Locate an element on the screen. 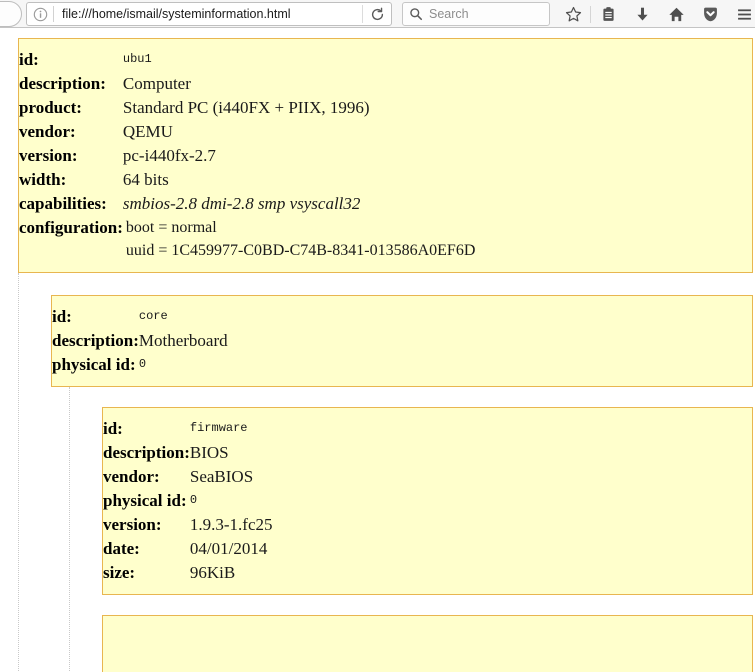  back-forward-button is located at coordinates (11, 14).